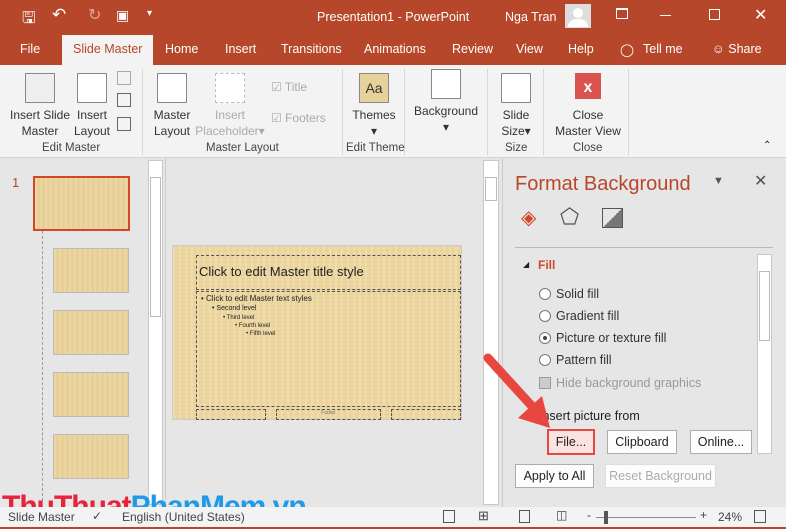 This screenshot has width=786, height=529. What do you see at coordinates (446, 102) in the screenshot?
I see `background-button: Background ▾` at bounding box center [446, 102].